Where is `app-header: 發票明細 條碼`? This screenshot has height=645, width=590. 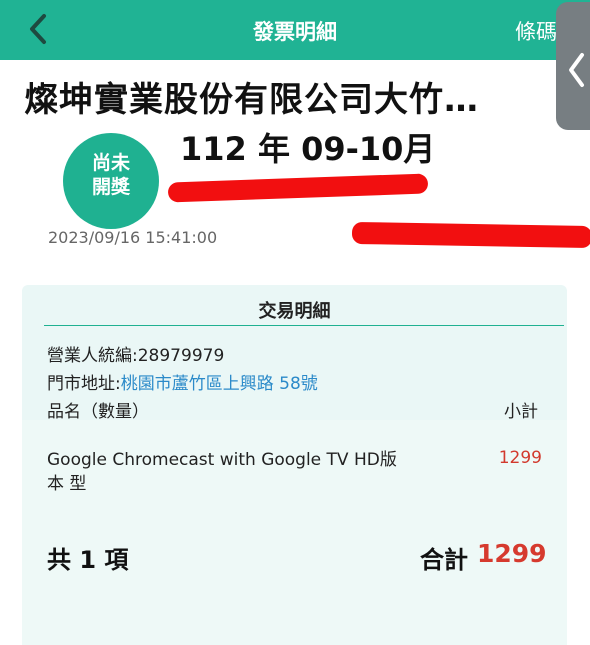 app-header: 發票明細 條碼 is located at coordinates (295, 30).